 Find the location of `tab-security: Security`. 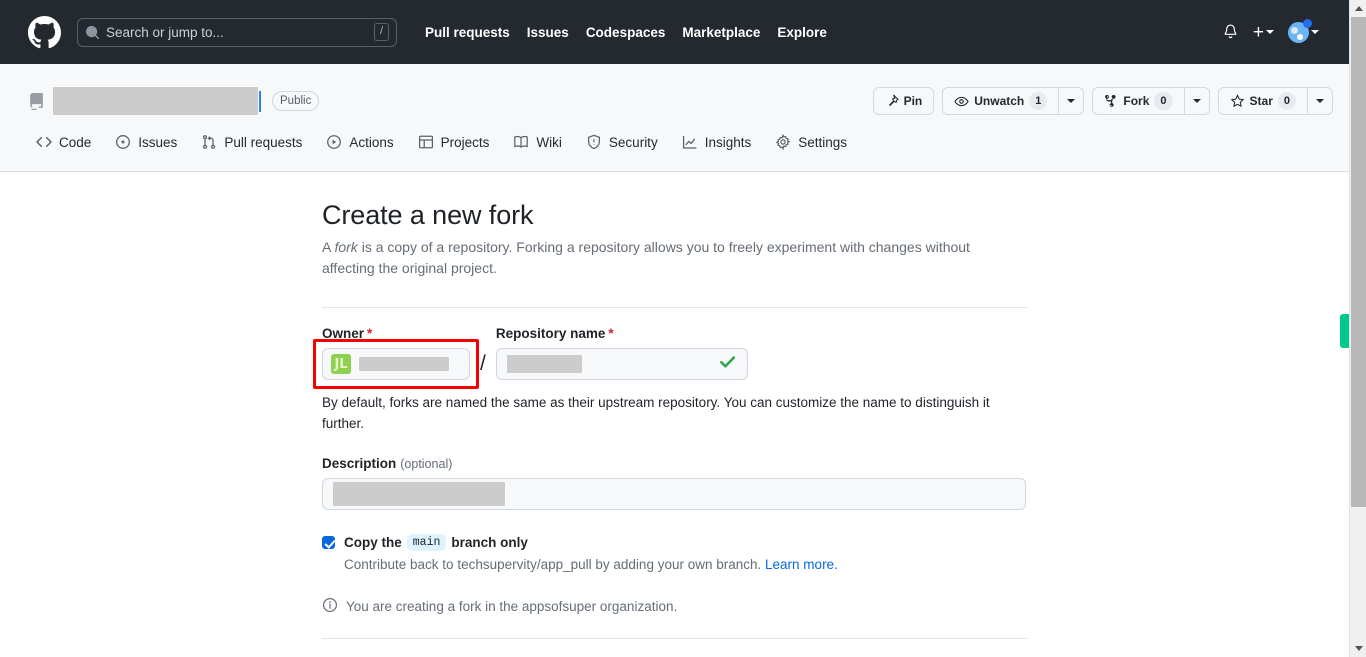

tab-security: Security is located at coordinates (626, 142).